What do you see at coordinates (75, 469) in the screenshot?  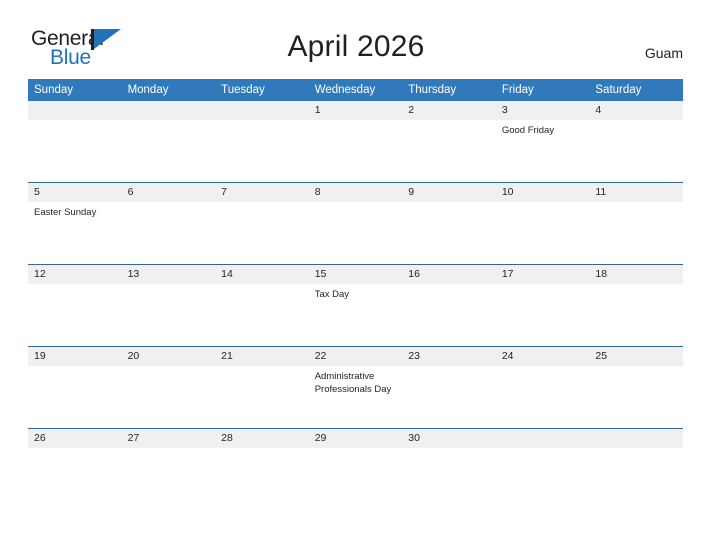 I see `day-cell: 26` at bounding box center [75, 469].